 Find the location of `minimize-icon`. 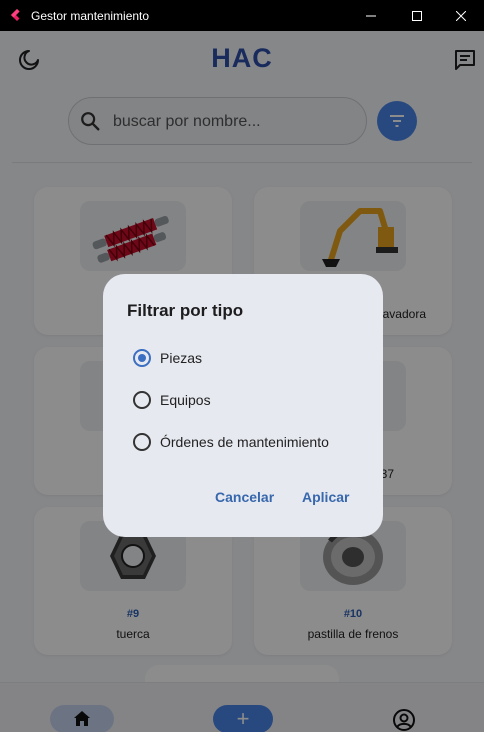

minimize-icon is located at coordinates (371, 15).